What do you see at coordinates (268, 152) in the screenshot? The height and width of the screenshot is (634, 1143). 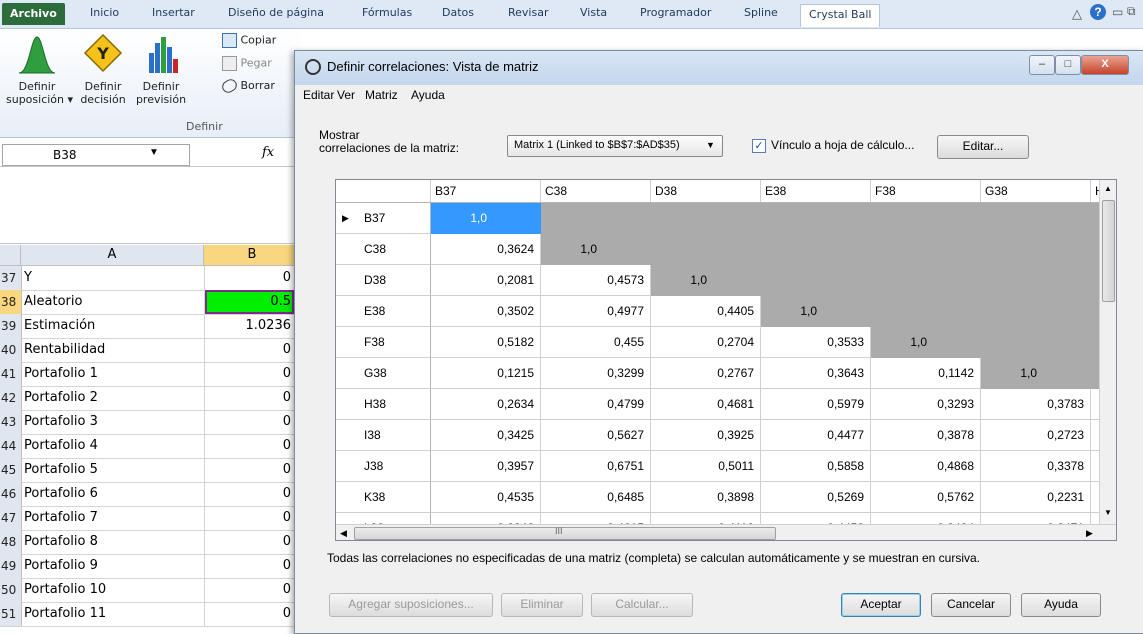 I see `fx-icon: fx` at bounding box center [268, 152].